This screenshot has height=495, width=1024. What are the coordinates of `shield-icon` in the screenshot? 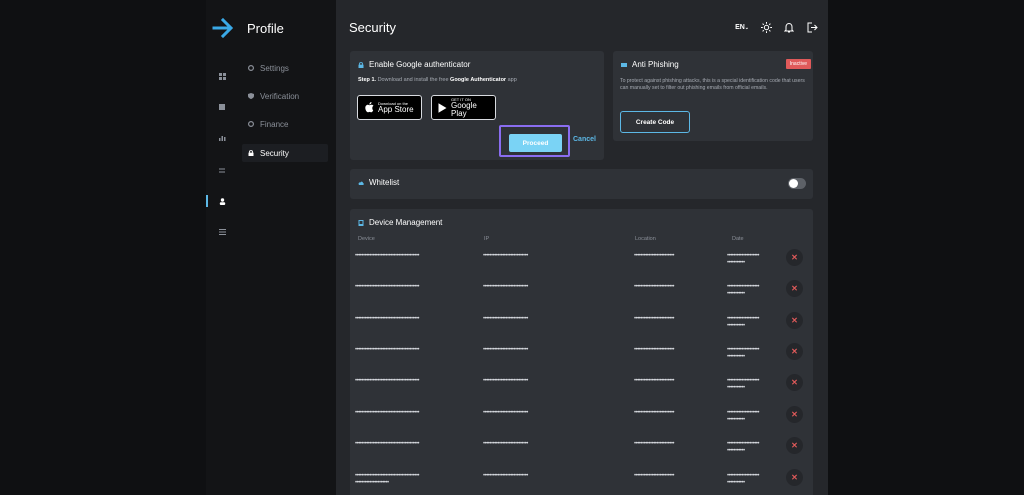 It's located at (251, 96).